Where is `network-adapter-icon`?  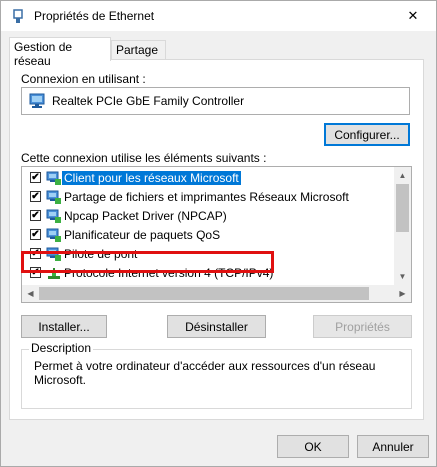 network-adapter-icon is located at coordinates (38, 102).